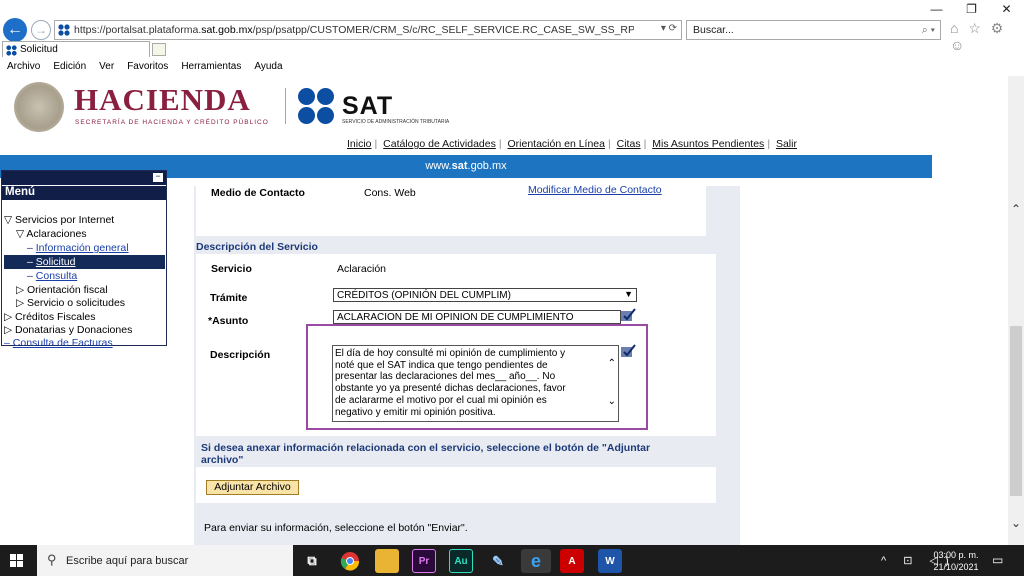 The height and width of the screenshot is (576, 1024). I want to click on sidebar-topbar: −, so click(84, 178).